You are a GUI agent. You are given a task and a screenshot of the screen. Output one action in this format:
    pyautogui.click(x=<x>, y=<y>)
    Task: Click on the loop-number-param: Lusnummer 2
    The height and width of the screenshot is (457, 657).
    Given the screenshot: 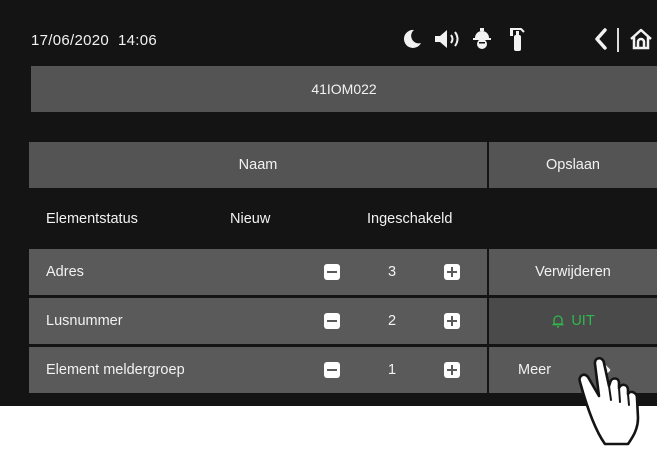 What is the action you would take?
    pyautogui.click(x=258, y=321)
    